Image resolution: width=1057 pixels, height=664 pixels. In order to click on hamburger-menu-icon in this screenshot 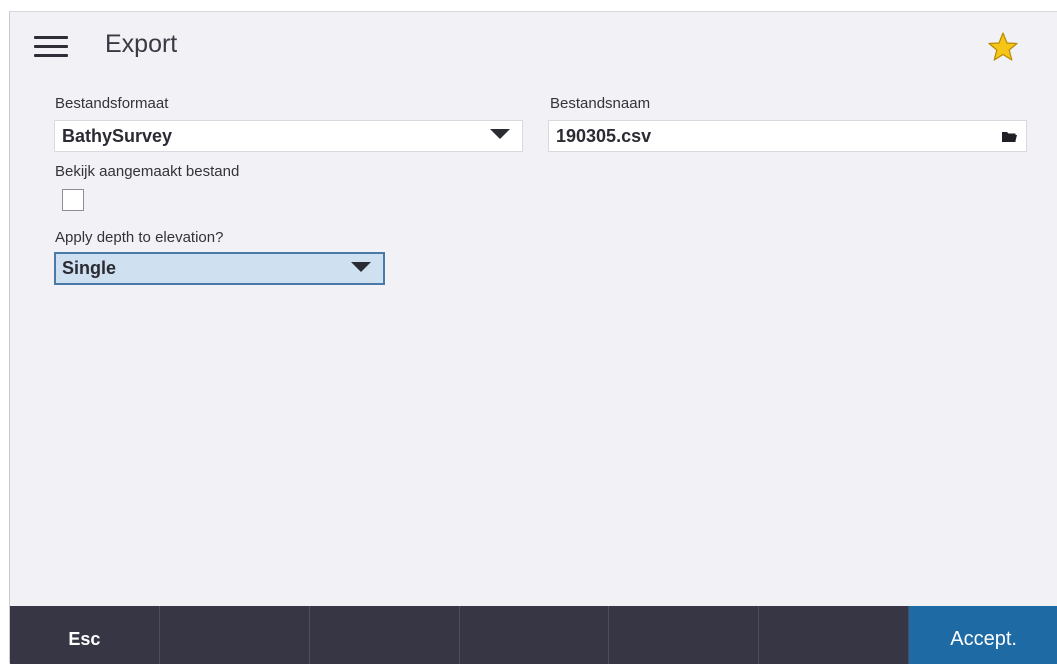, I will do `click(52, 46)`.